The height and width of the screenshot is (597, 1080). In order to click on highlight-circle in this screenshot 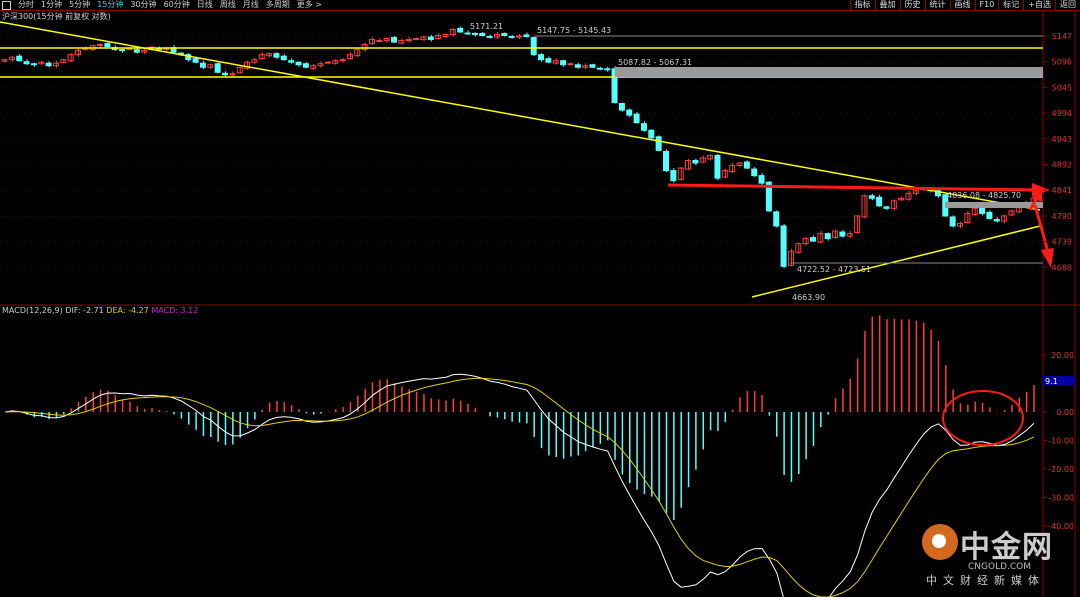, I will do `click(983, 418)`.